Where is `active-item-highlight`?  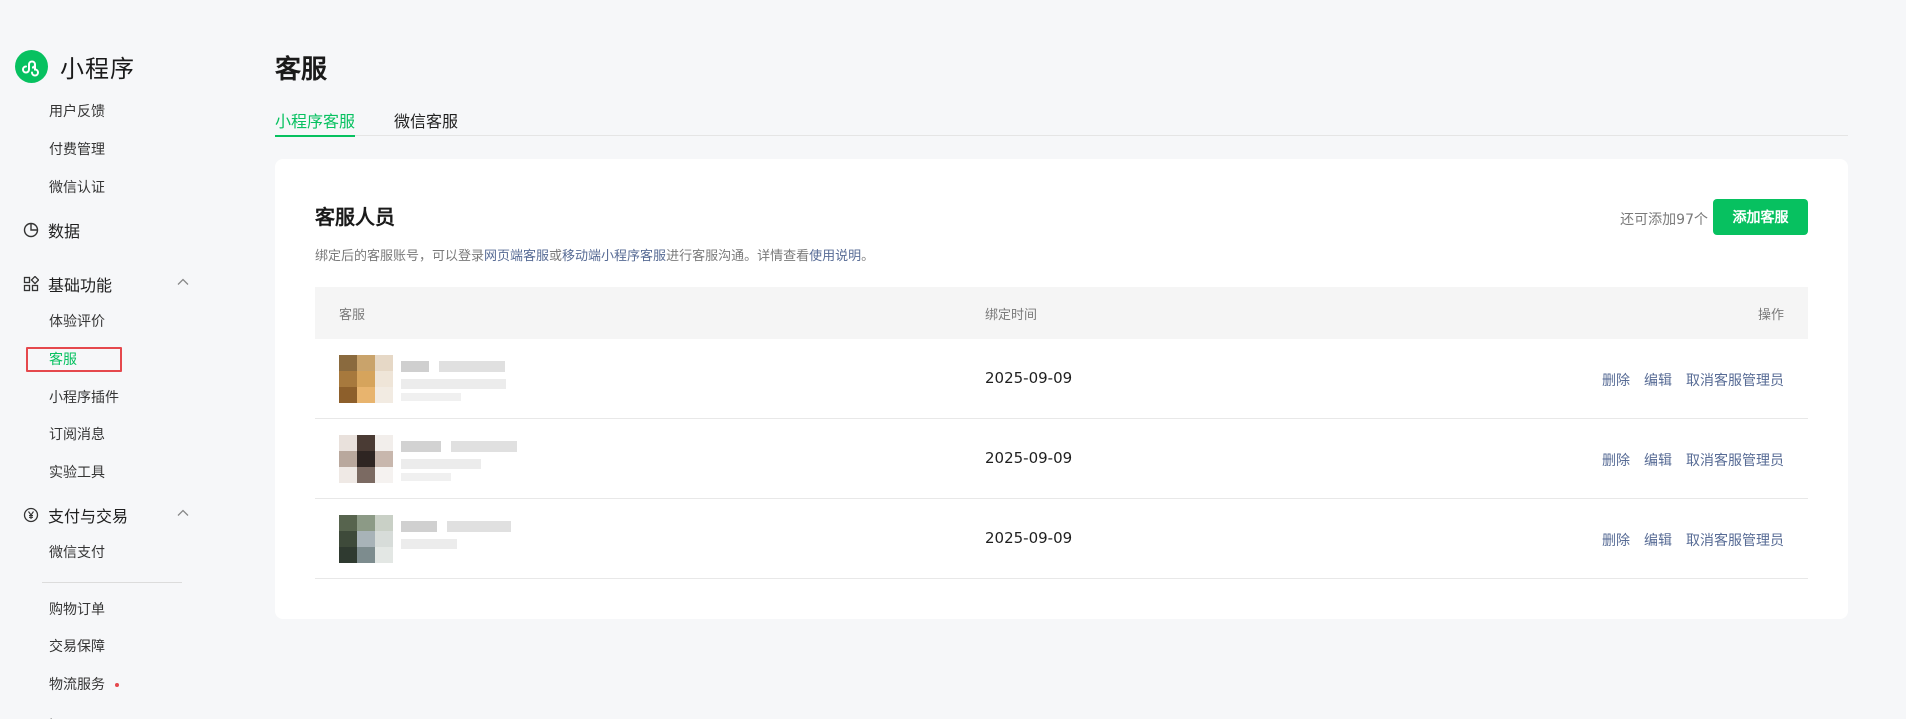 active-item-highlight is located at coordinates (74, 359).